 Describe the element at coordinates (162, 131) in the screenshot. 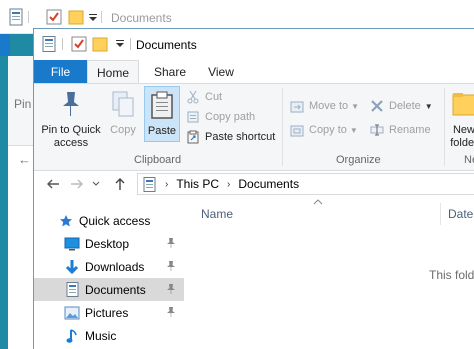

I see `paste-label: Paste` at that location.